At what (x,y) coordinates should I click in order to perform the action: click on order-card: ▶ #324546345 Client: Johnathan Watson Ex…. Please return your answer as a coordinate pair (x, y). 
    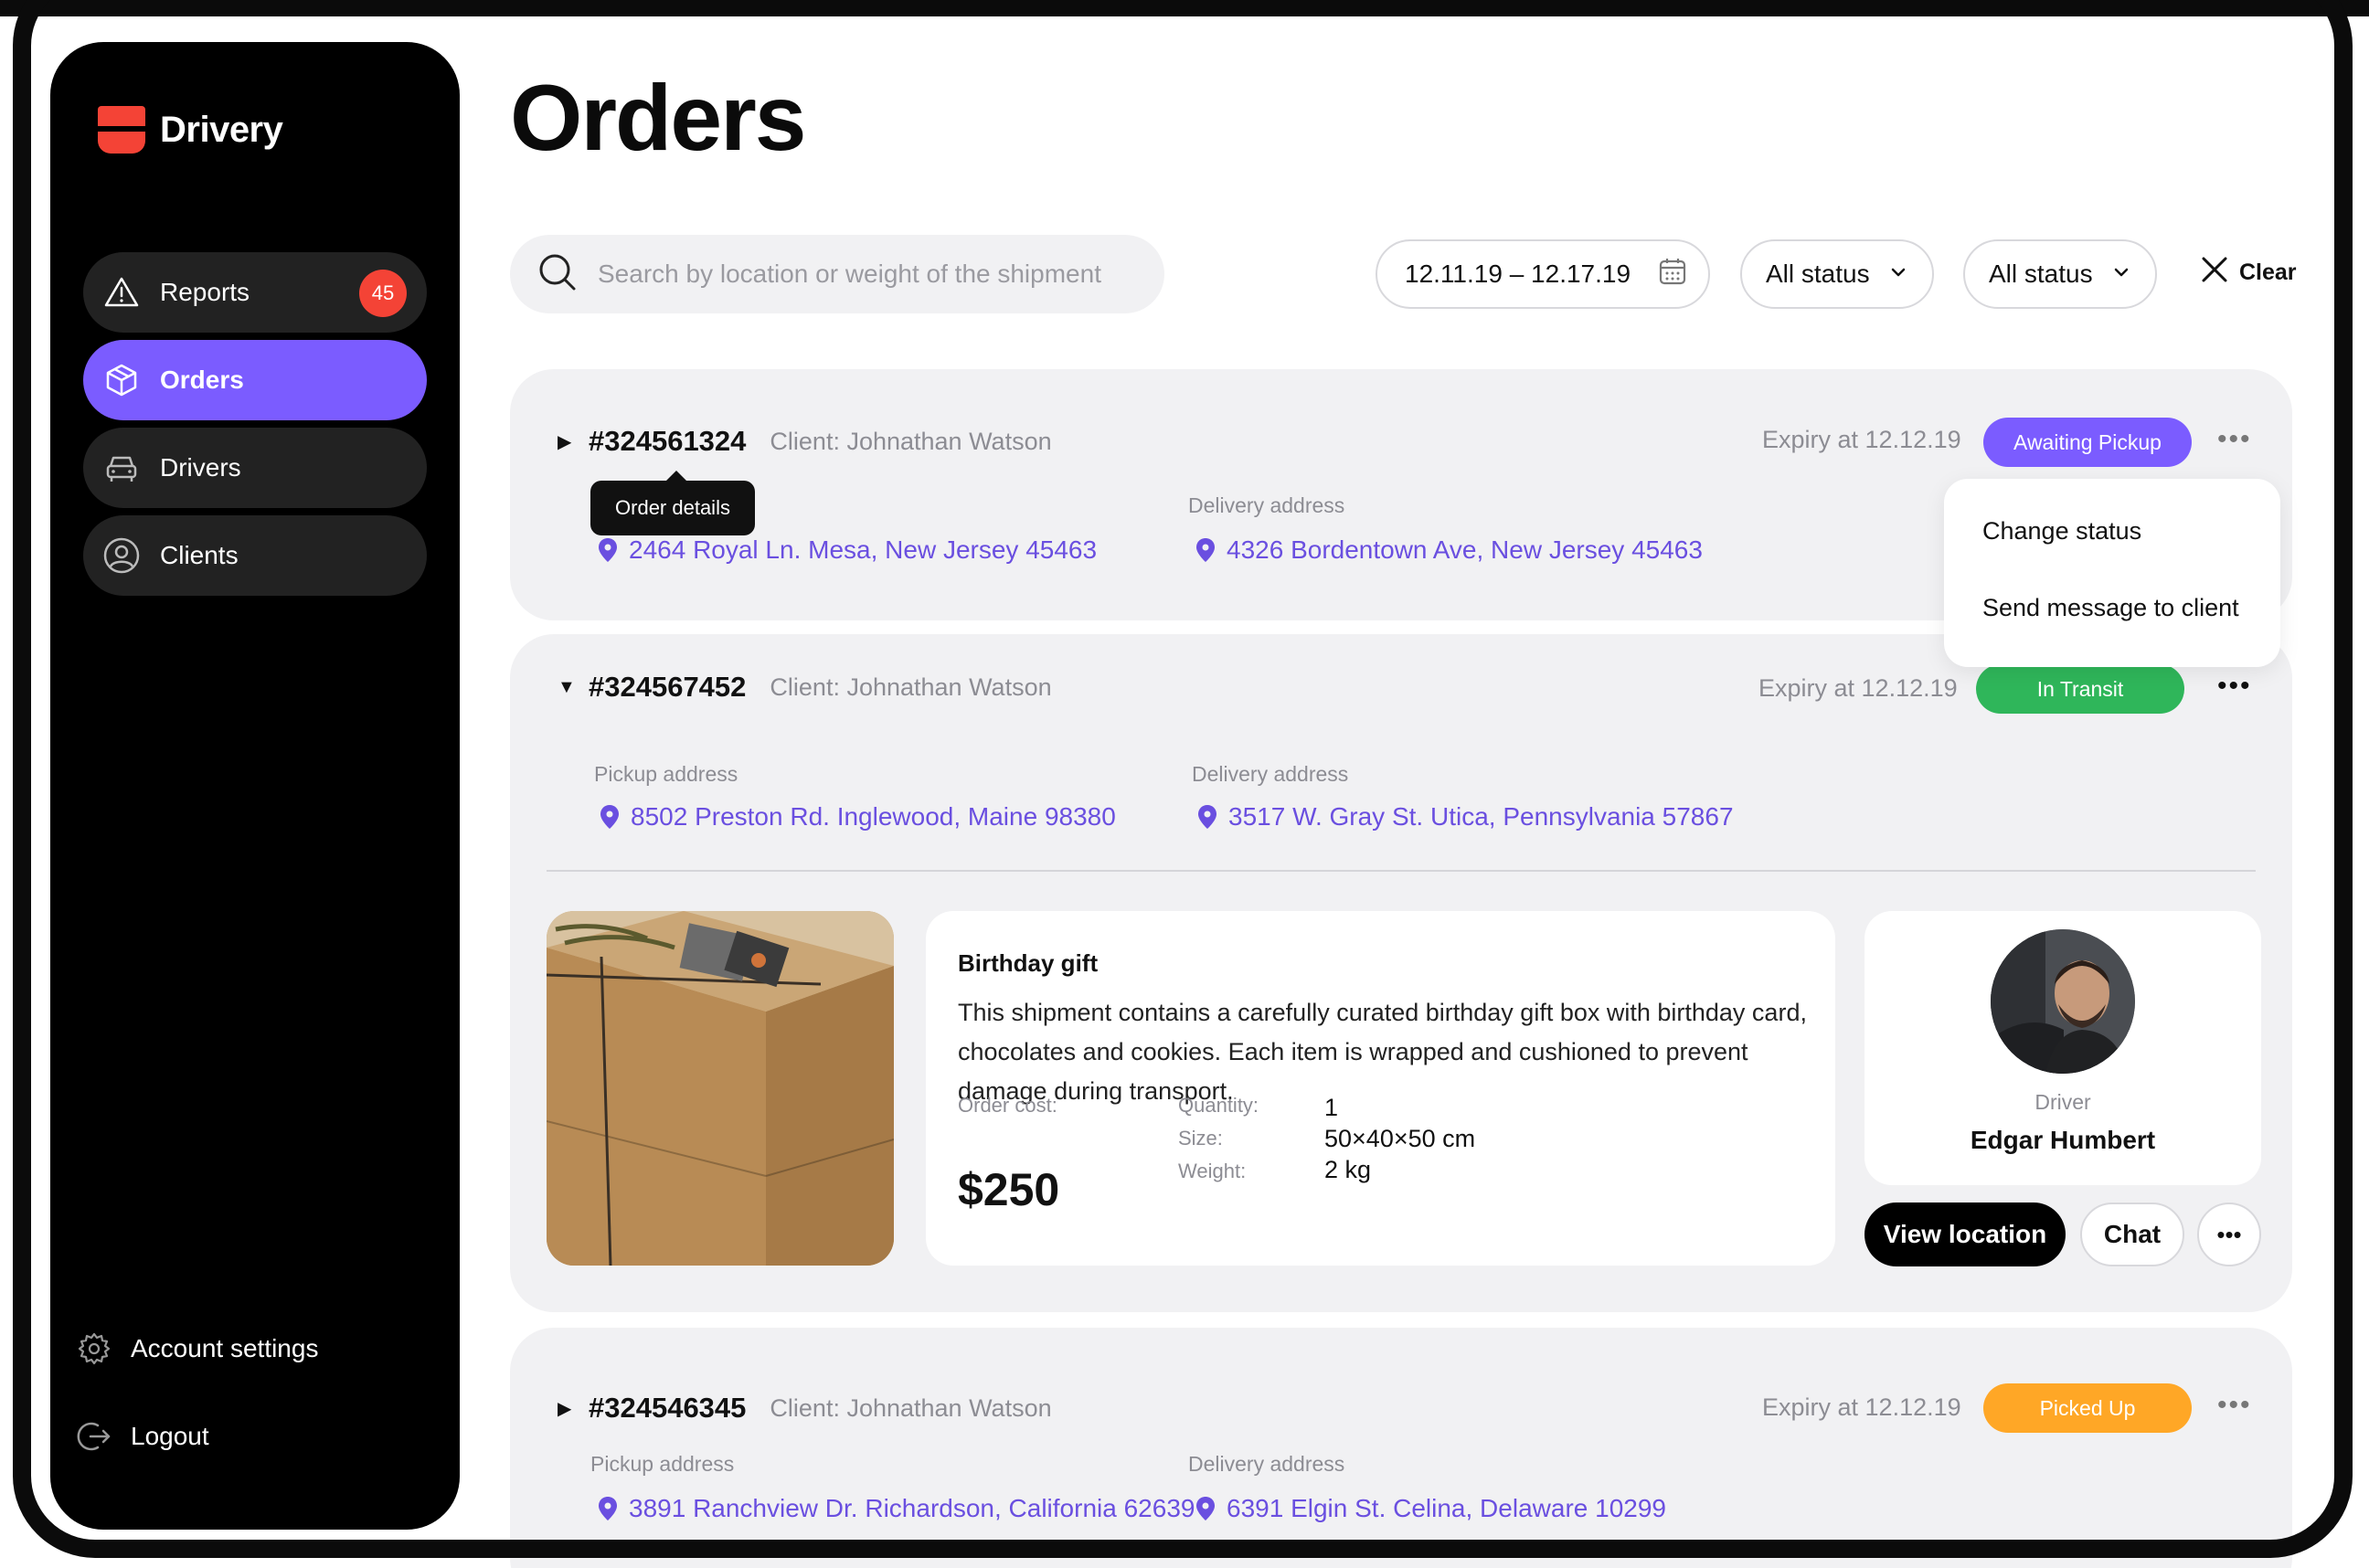
    Looking at the image, I should click on (1401, 1448).